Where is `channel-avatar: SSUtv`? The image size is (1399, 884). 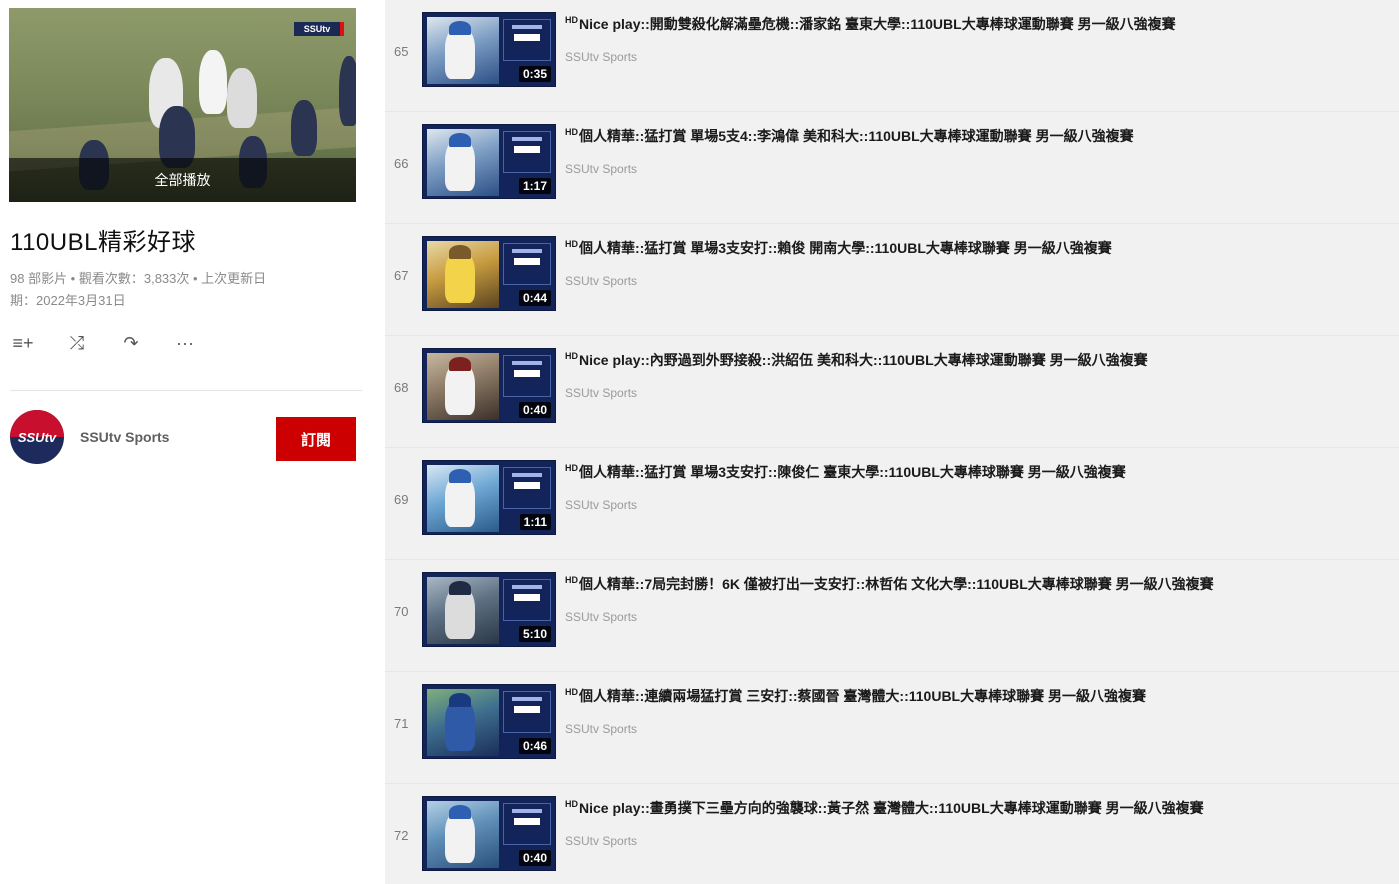 channel-avatar: SSUtv is located at coordinates (37, 437).